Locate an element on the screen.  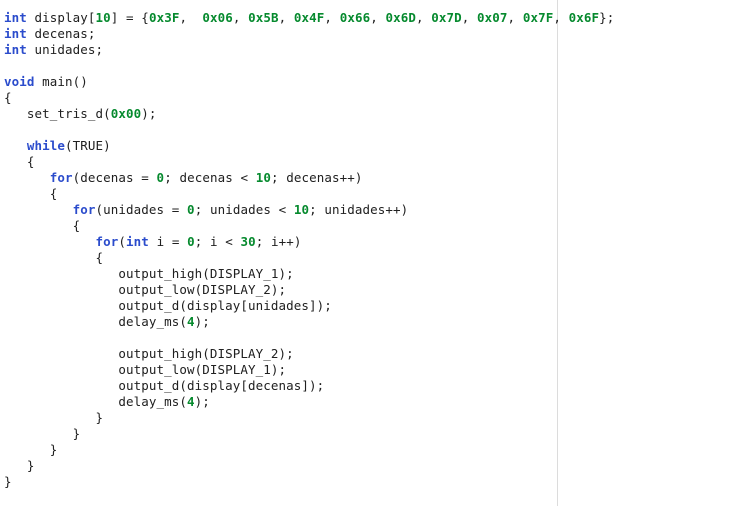
code-number-token: 0x5B is located at coordinates (263, 17).